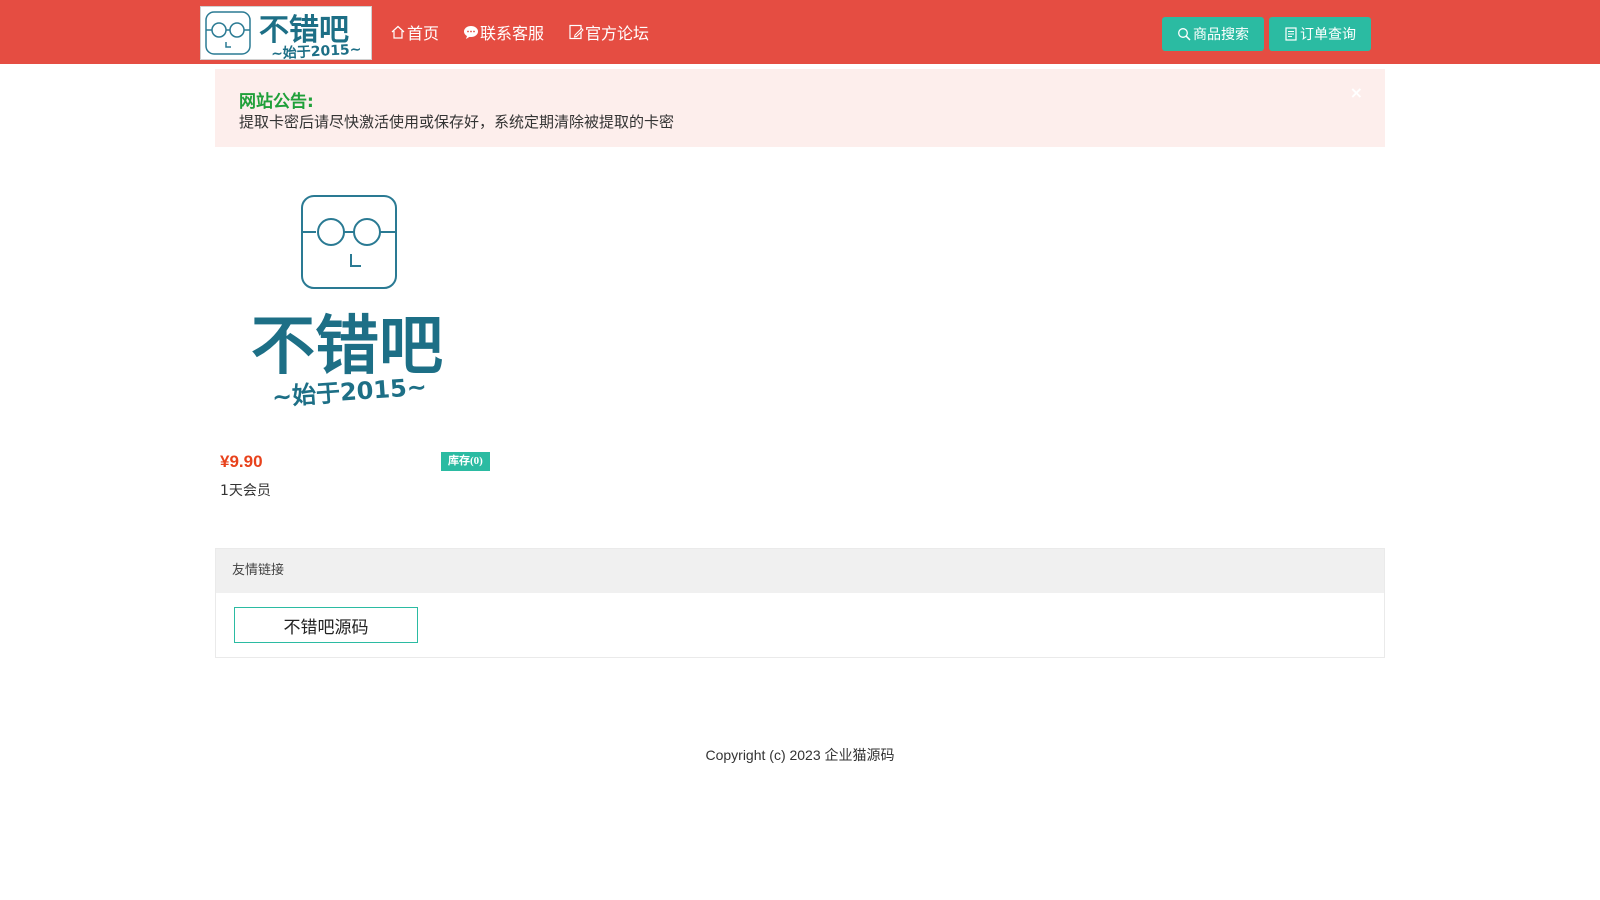 The image size is (1600, 900). I want to click on friend-links-title: 友情链接, so click(800, 571).